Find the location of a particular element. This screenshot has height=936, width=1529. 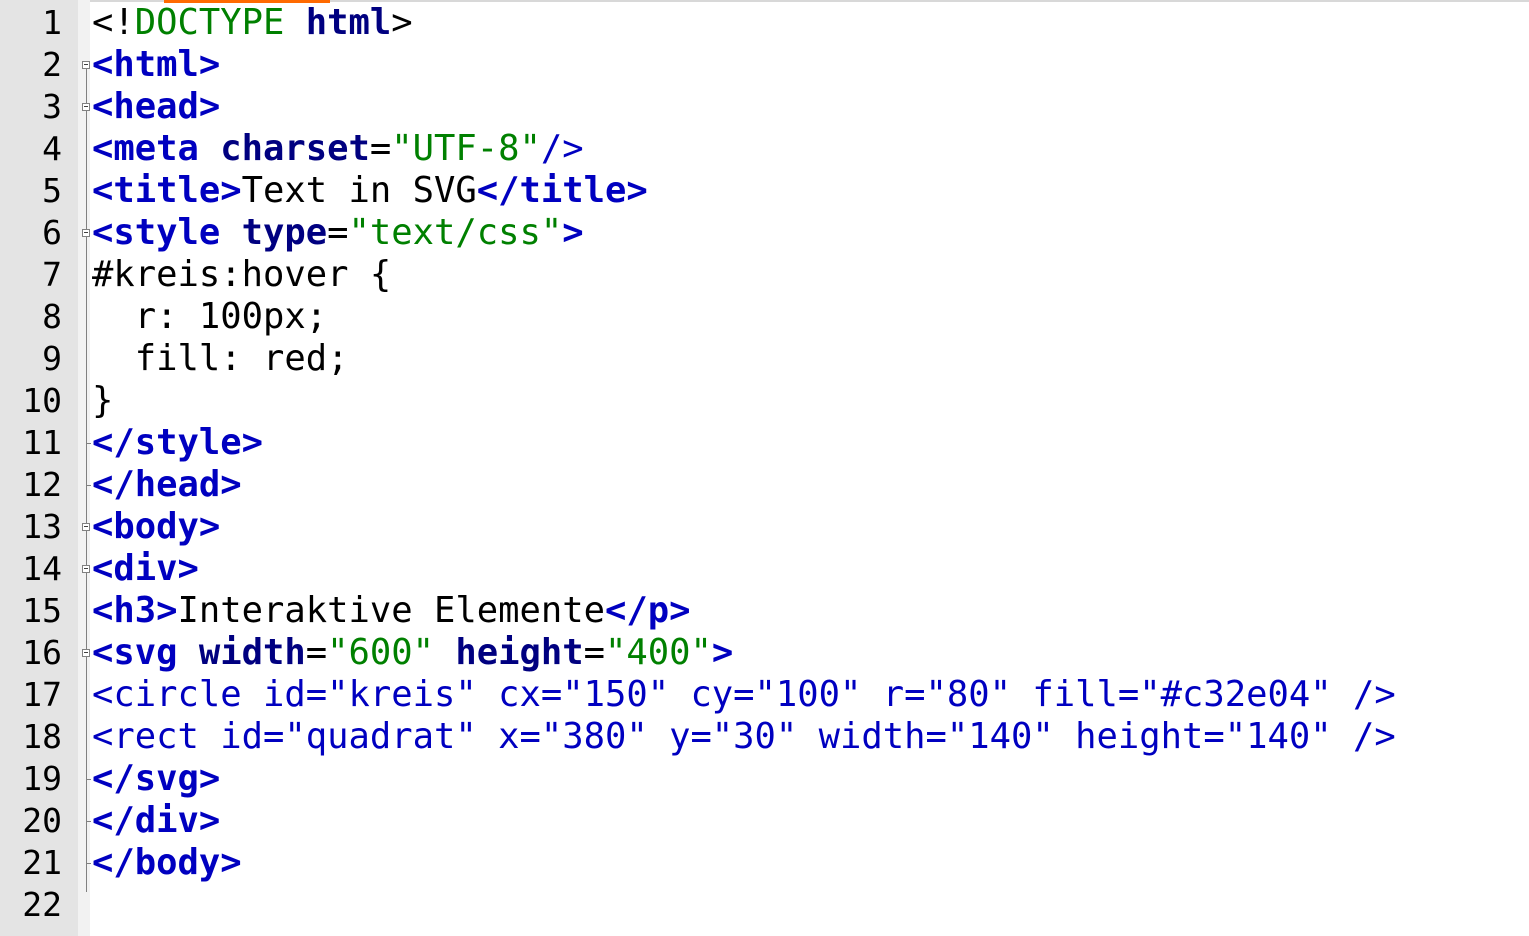

code-line: 14 <div> is located at coordinates (764, 569).